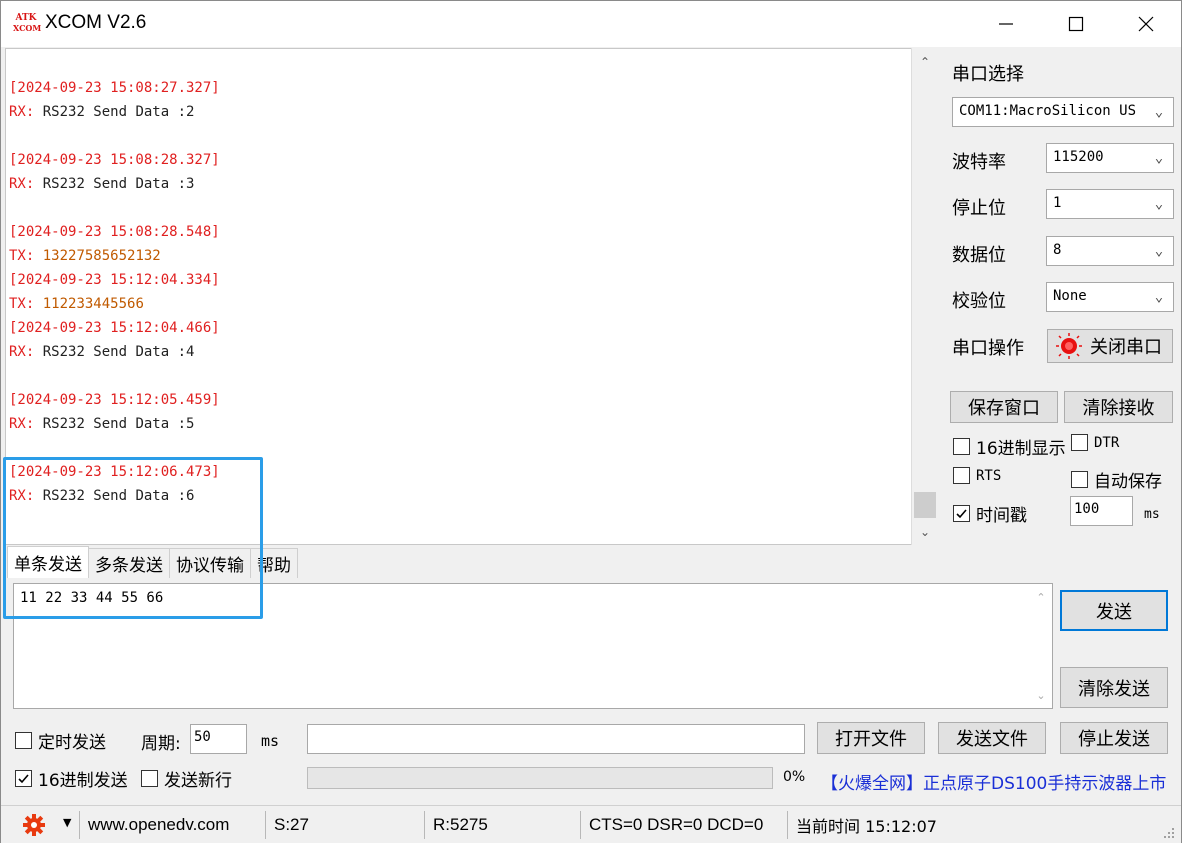 The image size is (1182, 843). I want to click on timestamp-text: [2024-09-23 15:12:04.334], so click(114, 280).